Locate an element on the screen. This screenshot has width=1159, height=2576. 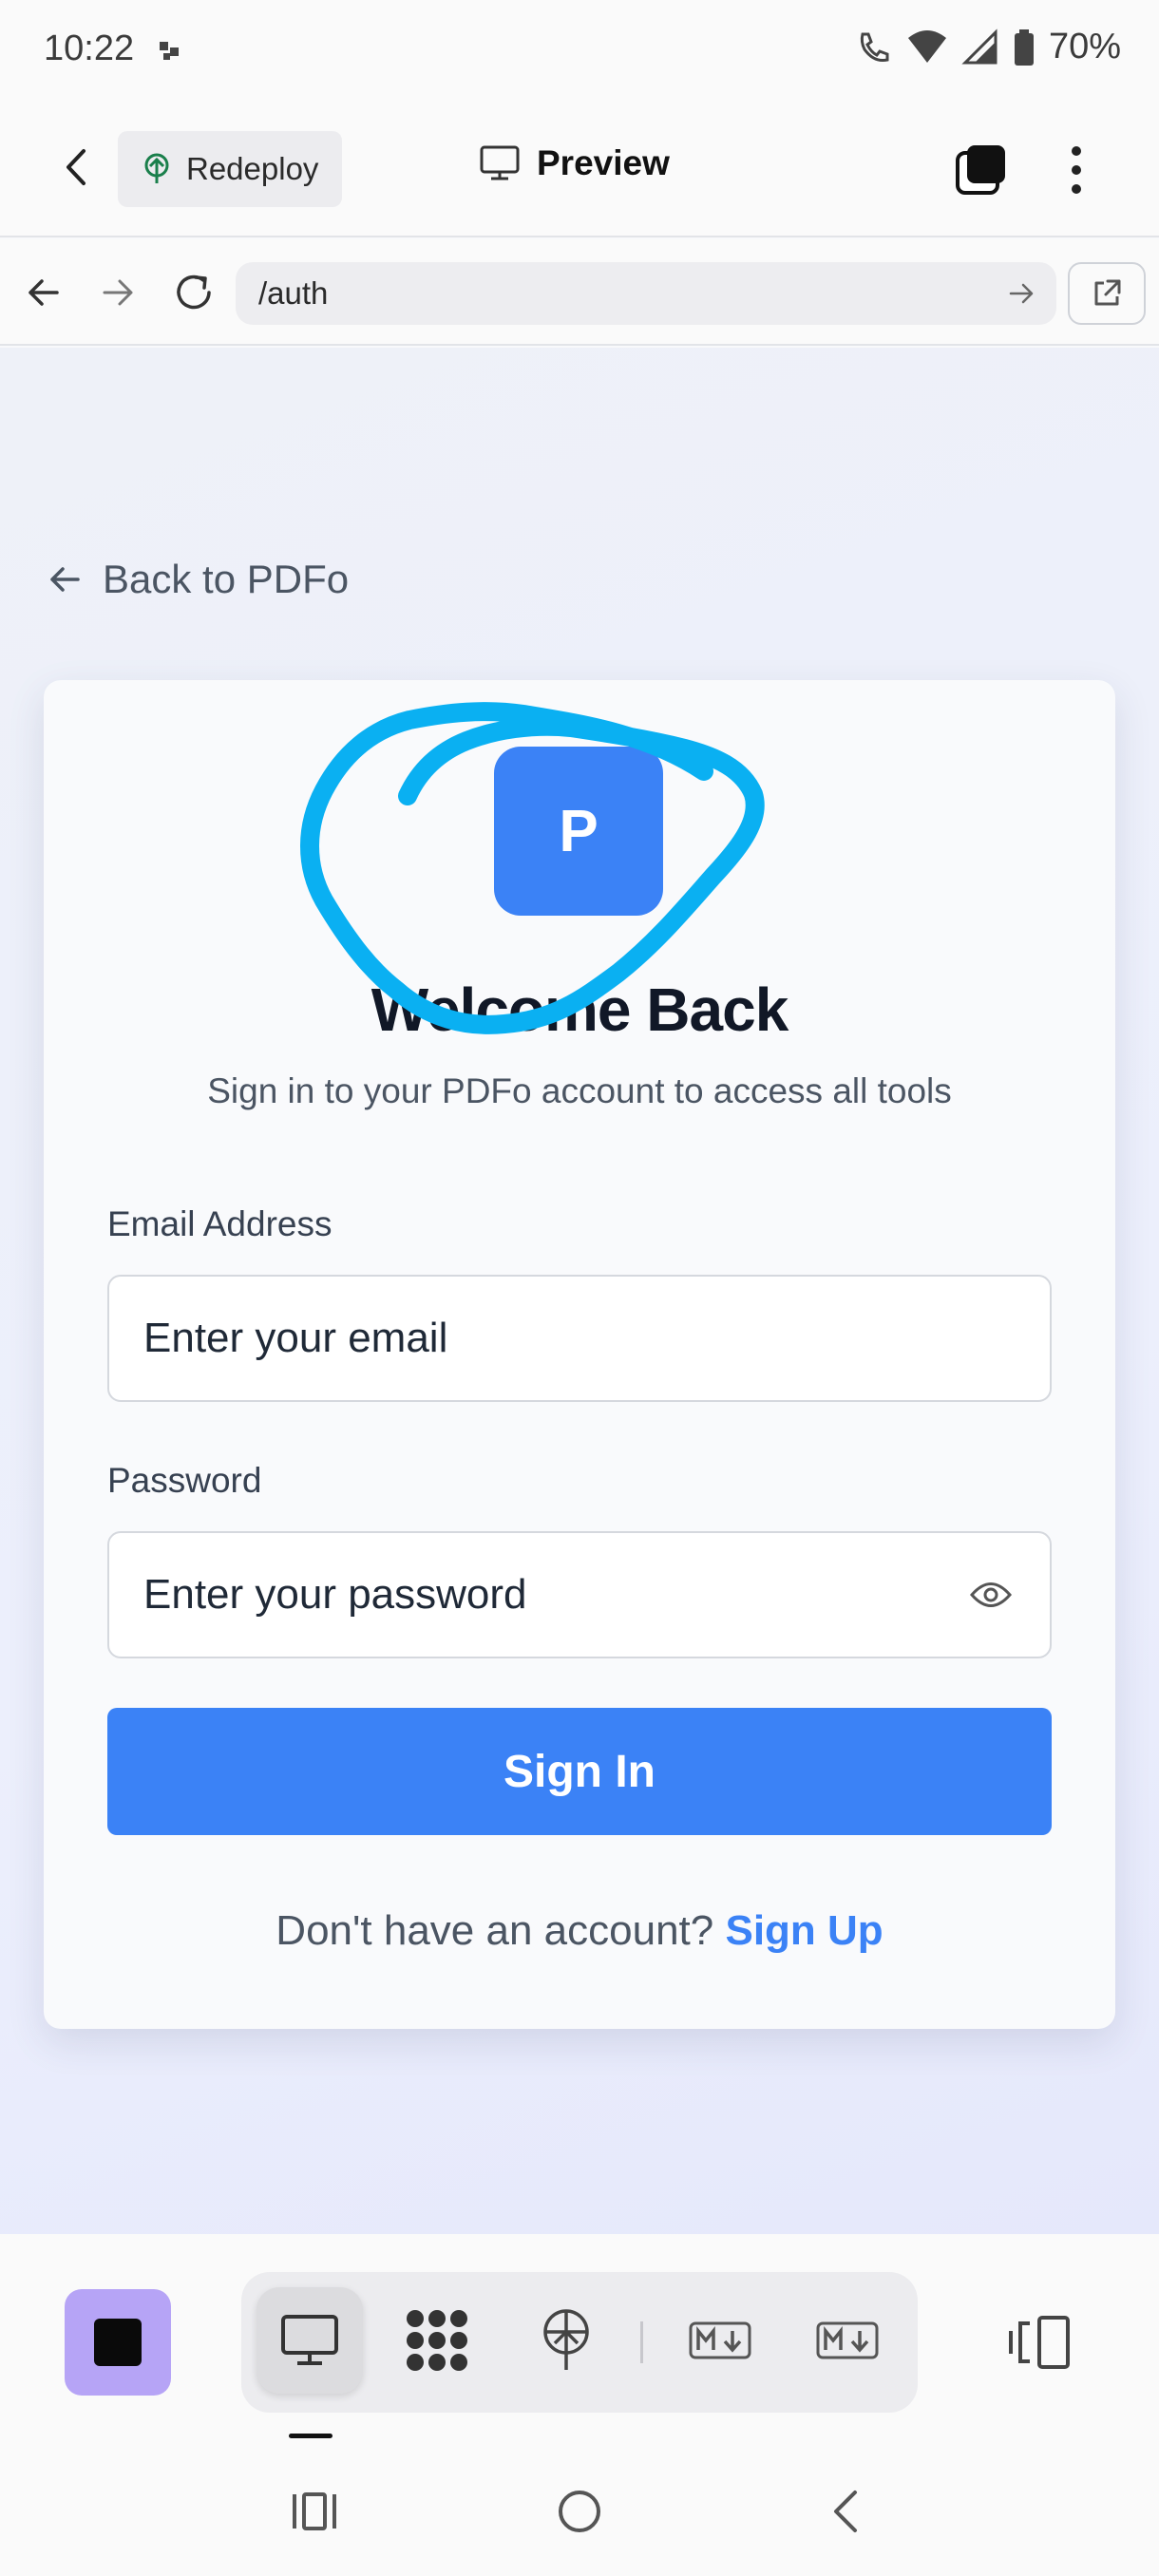
email-placeholder: Enter your email is located at coordinates (295, 1338).